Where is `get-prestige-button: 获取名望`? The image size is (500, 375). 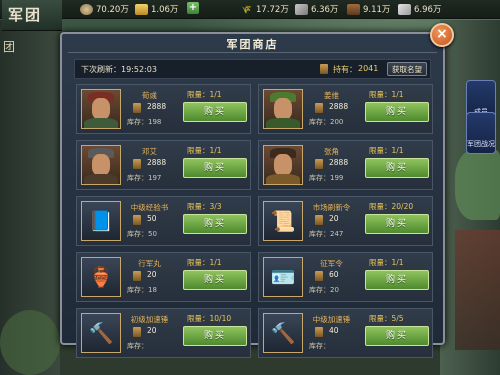 get-prestige-button: 获取名望 is located at coordinates (407, 69).